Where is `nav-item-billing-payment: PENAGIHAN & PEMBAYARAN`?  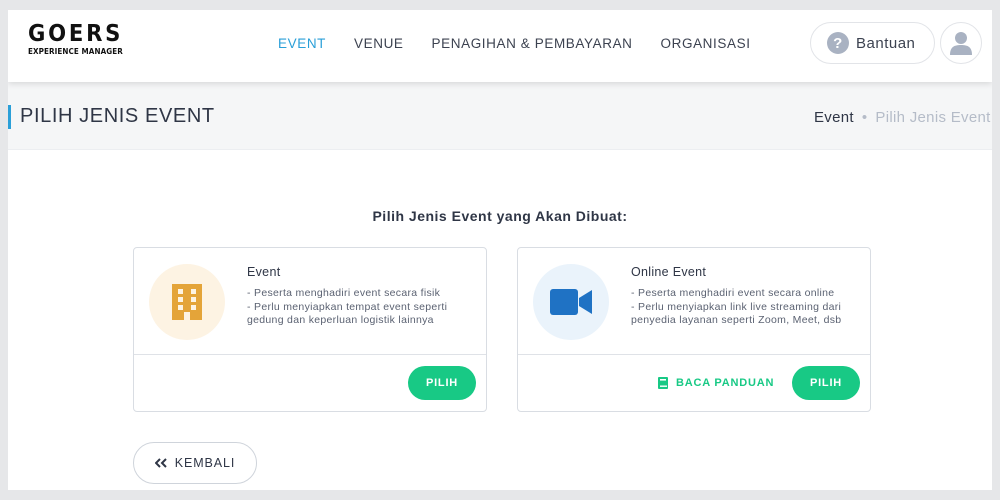
nav-item-billing-payment: PENAGIHAN & PEMBAYARAN is located at coordinates (532, 43).